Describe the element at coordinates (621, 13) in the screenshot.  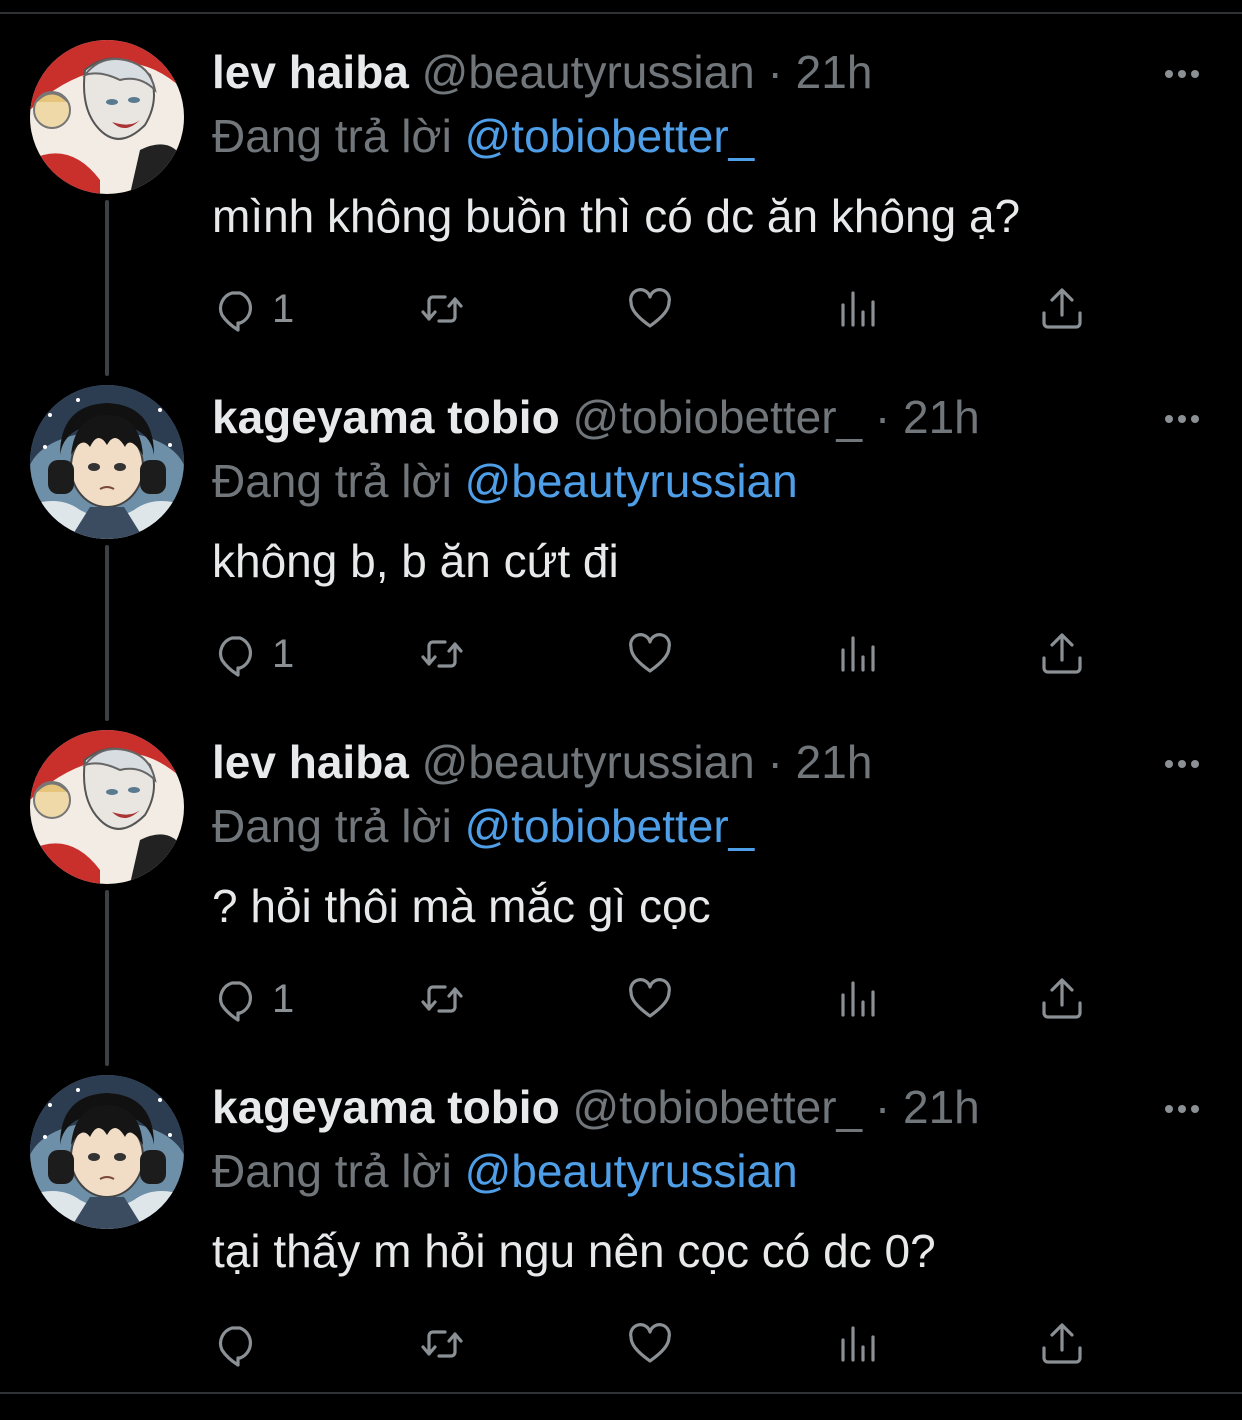
I see `top-divider` at that location.